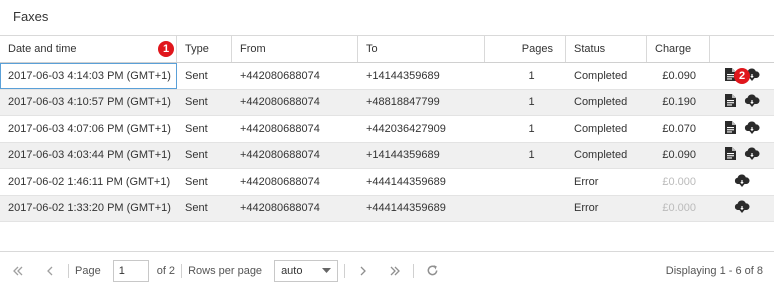 This screenshot has height=289, width=774. Describe the element at coordinates (679, 102) in the screenshot. I see `cell-charge: £0.190` at that location.